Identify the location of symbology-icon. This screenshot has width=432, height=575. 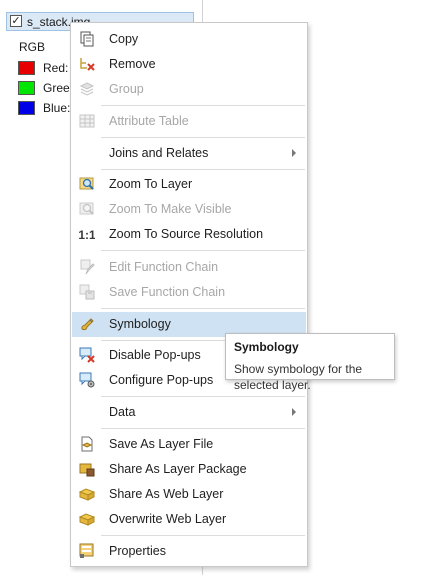
(87, 324).